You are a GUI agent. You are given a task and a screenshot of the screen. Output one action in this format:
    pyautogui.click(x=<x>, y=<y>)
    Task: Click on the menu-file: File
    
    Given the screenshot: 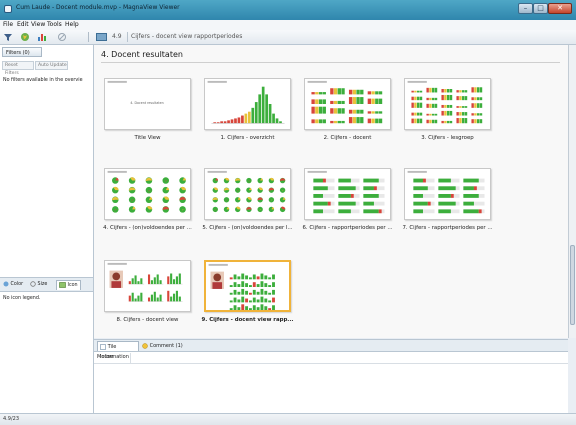 What is the action you would take?
    pyautogui.click(x=8, y=24)
    